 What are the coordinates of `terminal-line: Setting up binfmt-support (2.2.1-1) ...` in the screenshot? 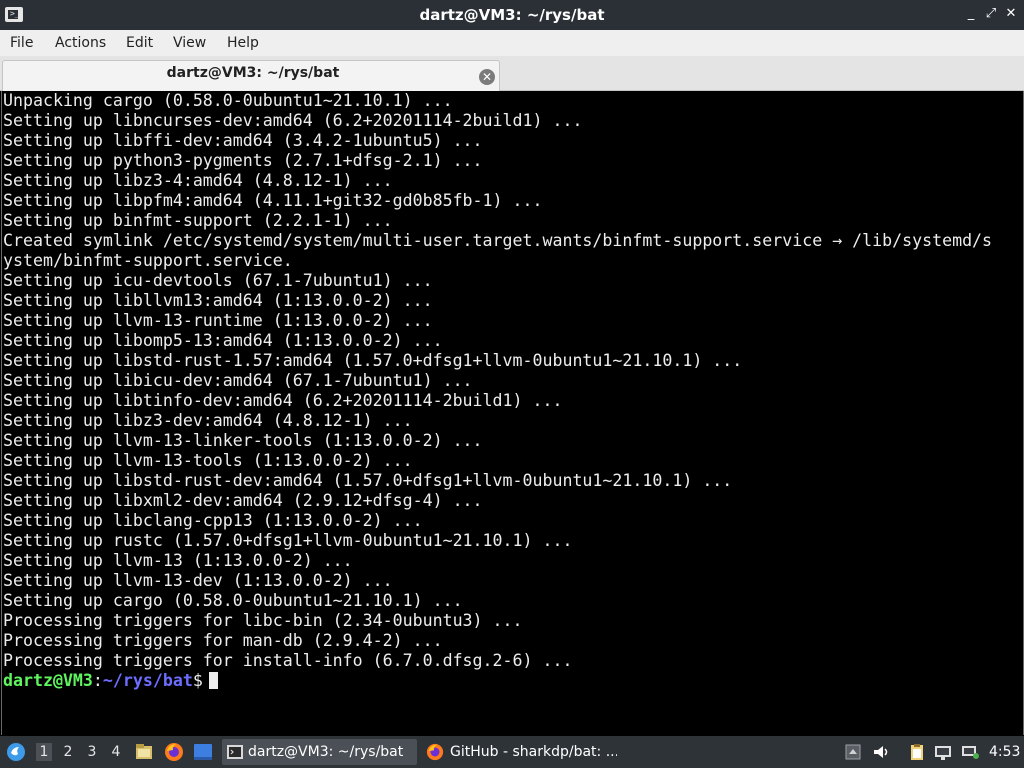 It's located at (198, 220).